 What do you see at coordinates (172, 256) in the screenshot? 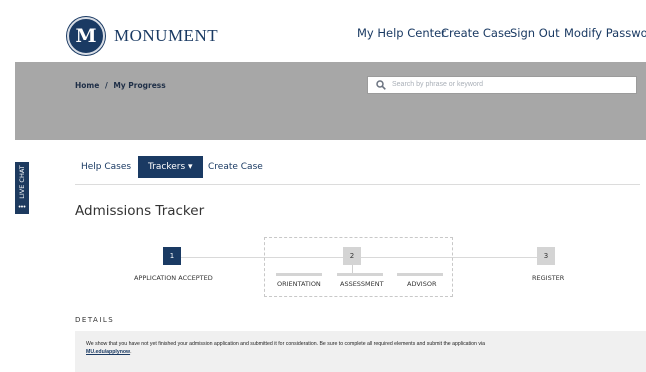
I see `tracker-step-1-marker: 1` at bounding box center [172, 256].